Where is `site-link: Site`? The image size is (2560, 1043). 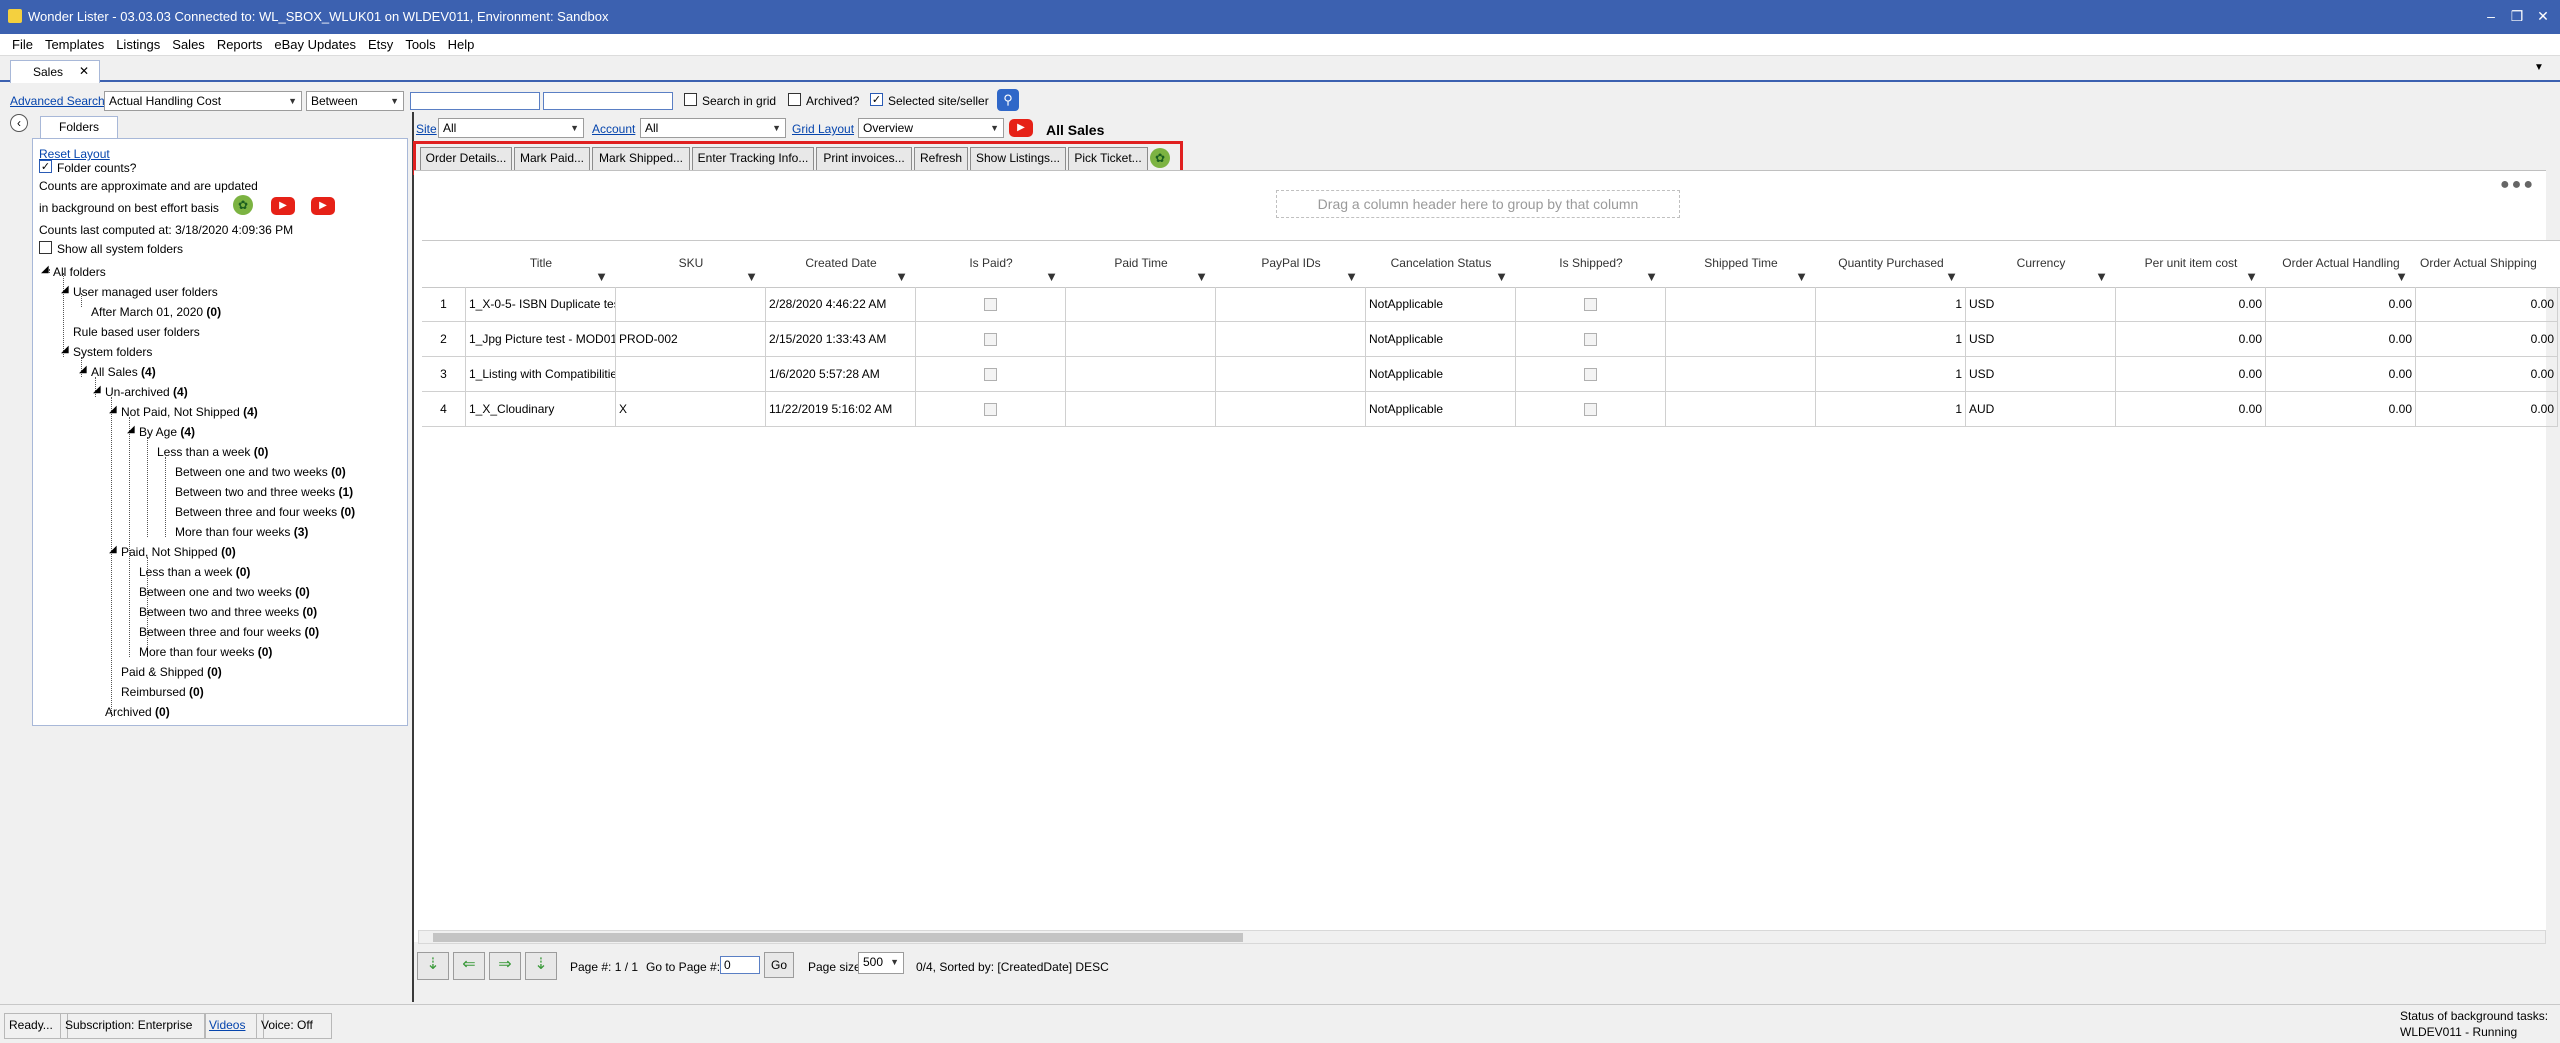 site-link: Site is located at coordinates (426, 129).